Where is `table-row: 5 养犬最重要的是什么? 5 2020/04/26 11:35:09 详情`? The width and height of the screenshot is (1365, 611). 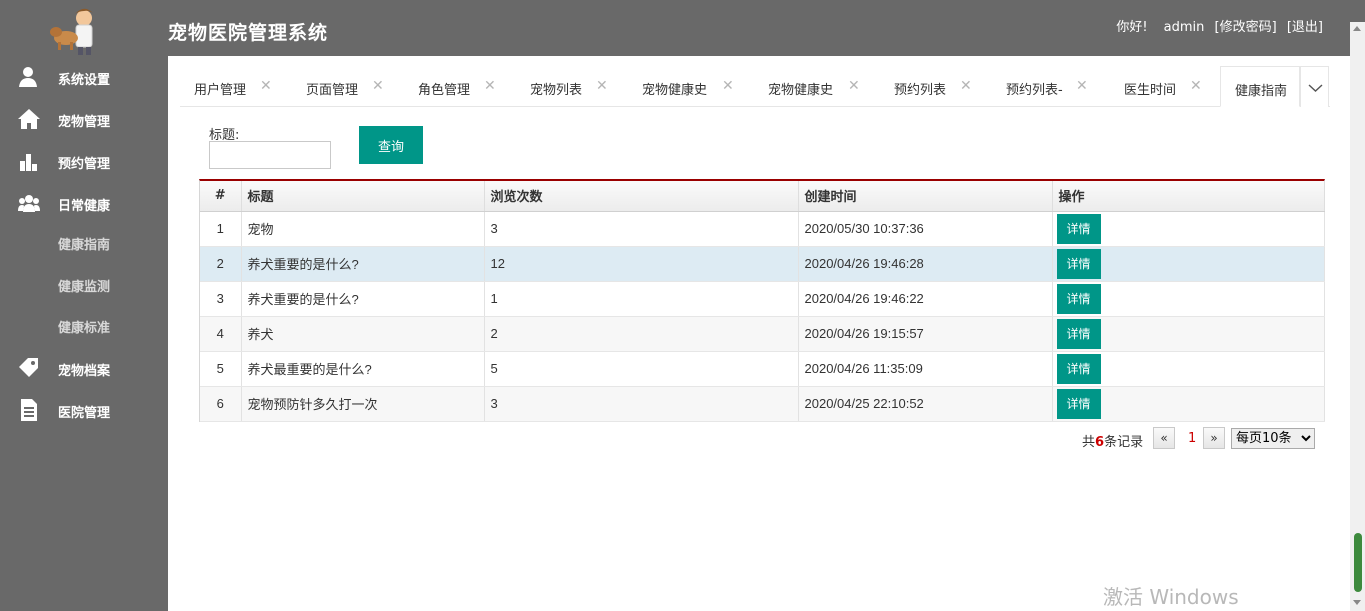
table-row: 5 养犬最重要的是什么? 5 2020/04/26 11:35:09 详情 is located at coordinates (762, 369).